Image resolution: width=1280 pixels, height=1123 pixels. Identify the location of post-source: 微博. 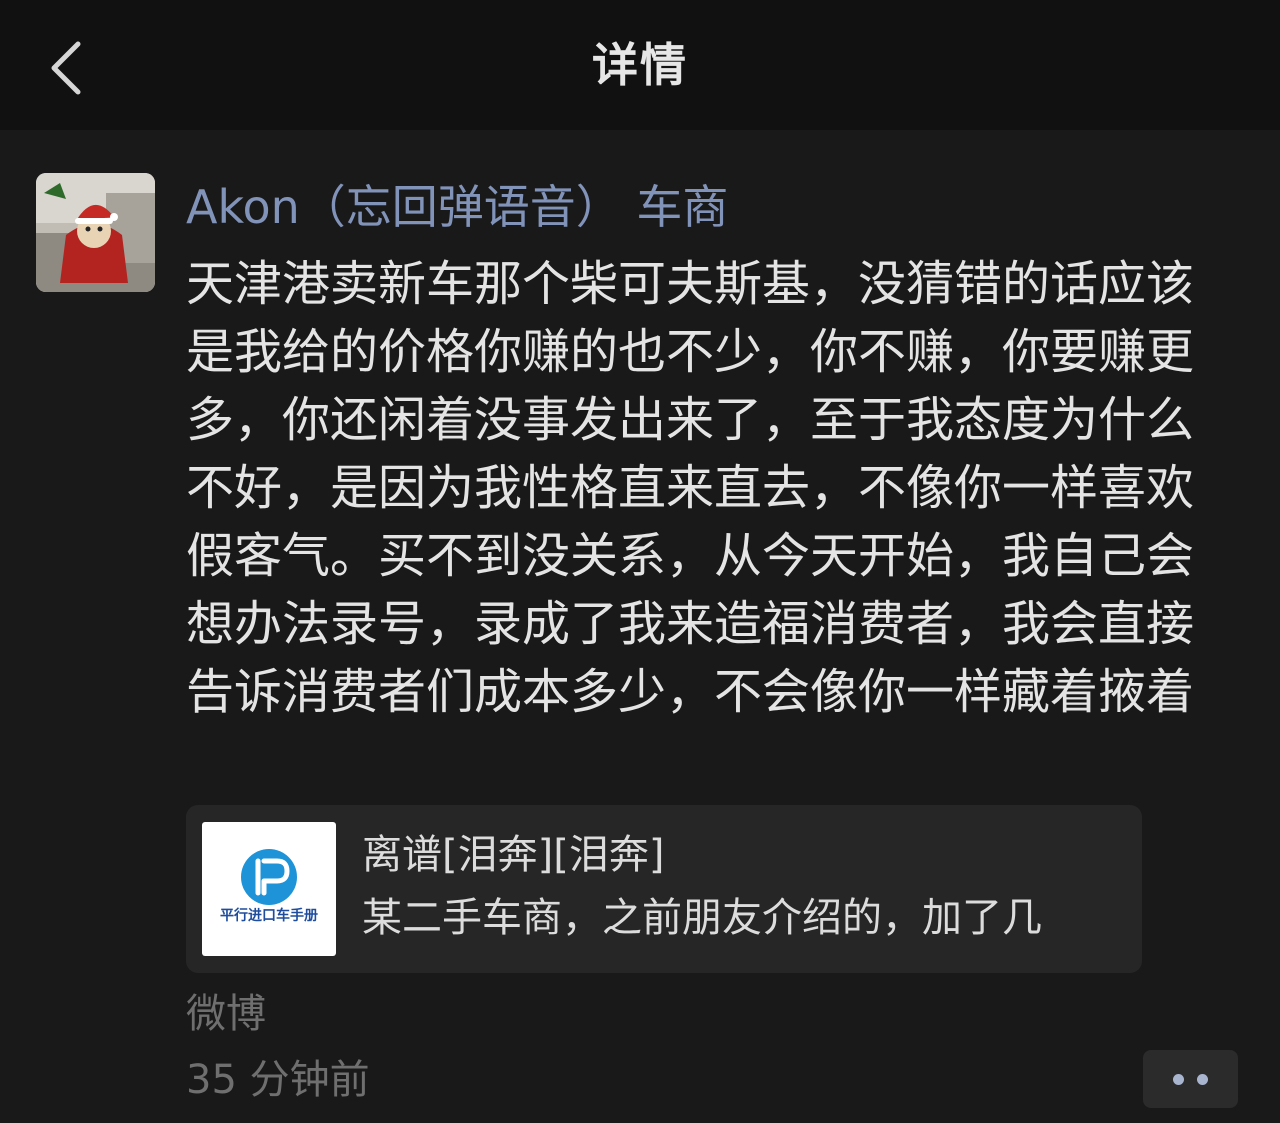
(226, 1014).